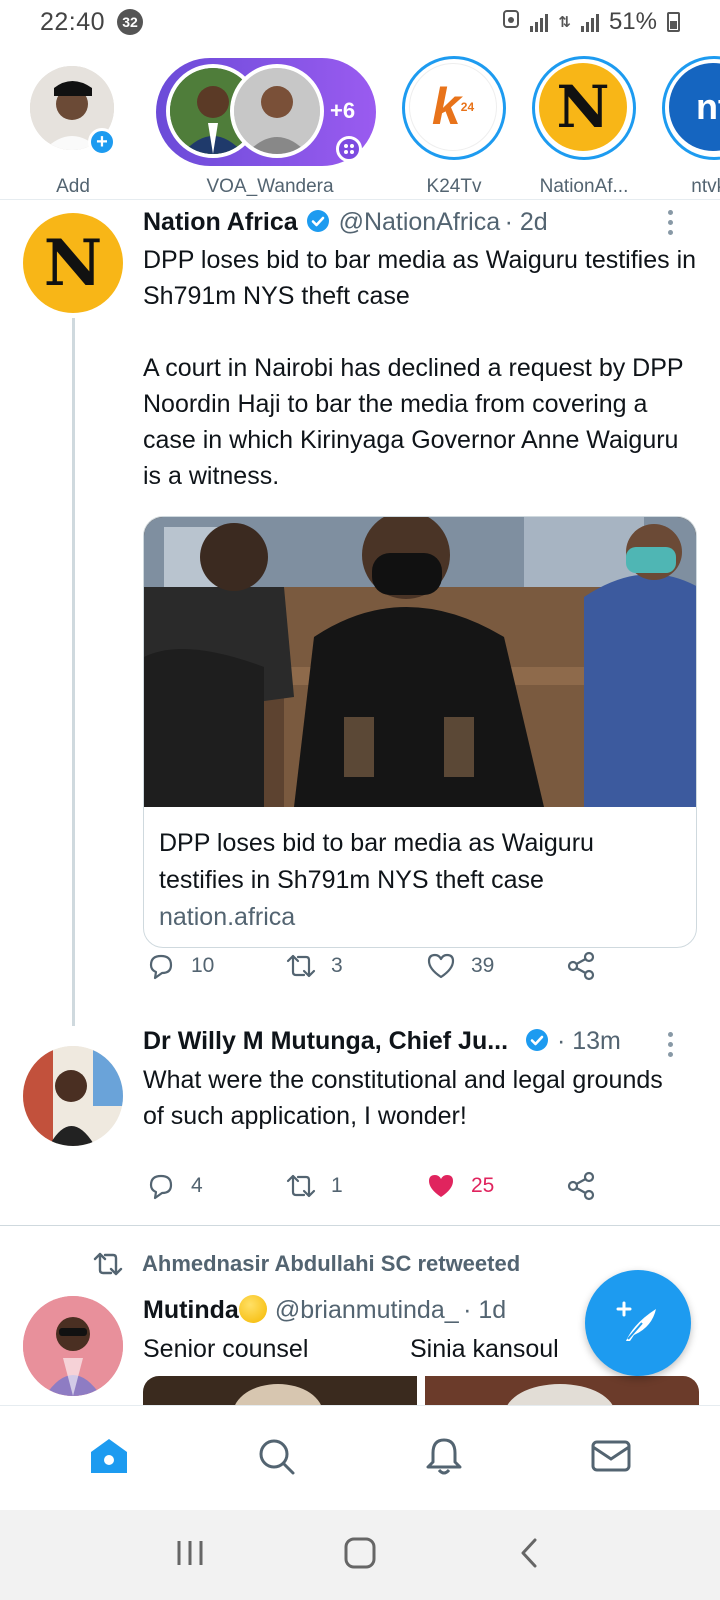 The image size is (720, 1600). I want to click on card-image, so click(420, 662).